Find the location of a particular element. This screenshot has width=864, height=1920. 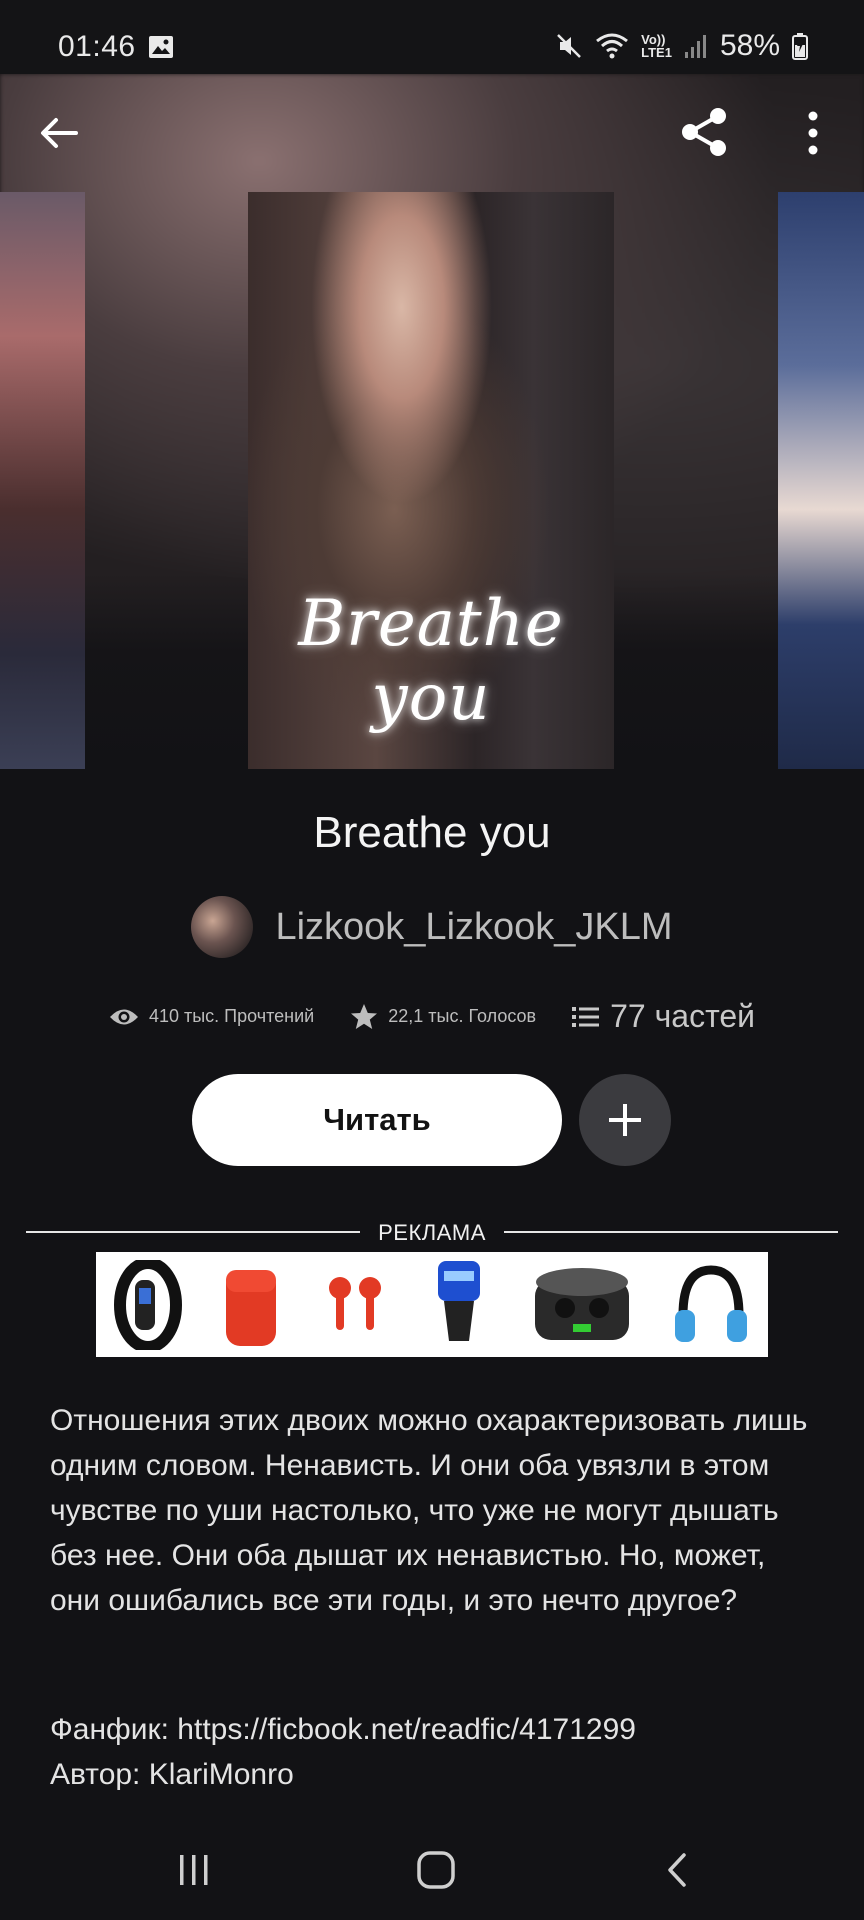

chevron-left-icon is located at coordinates (677, 1870).